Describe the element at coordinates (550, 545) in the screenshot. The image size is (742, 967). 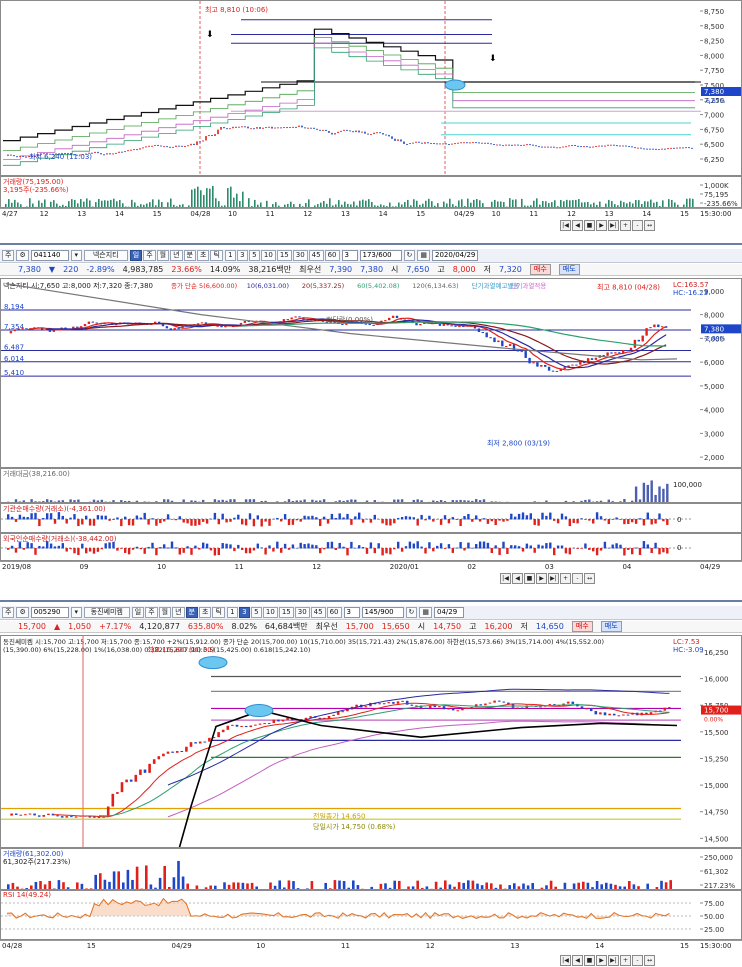
I see `foreign-bar` at that location.